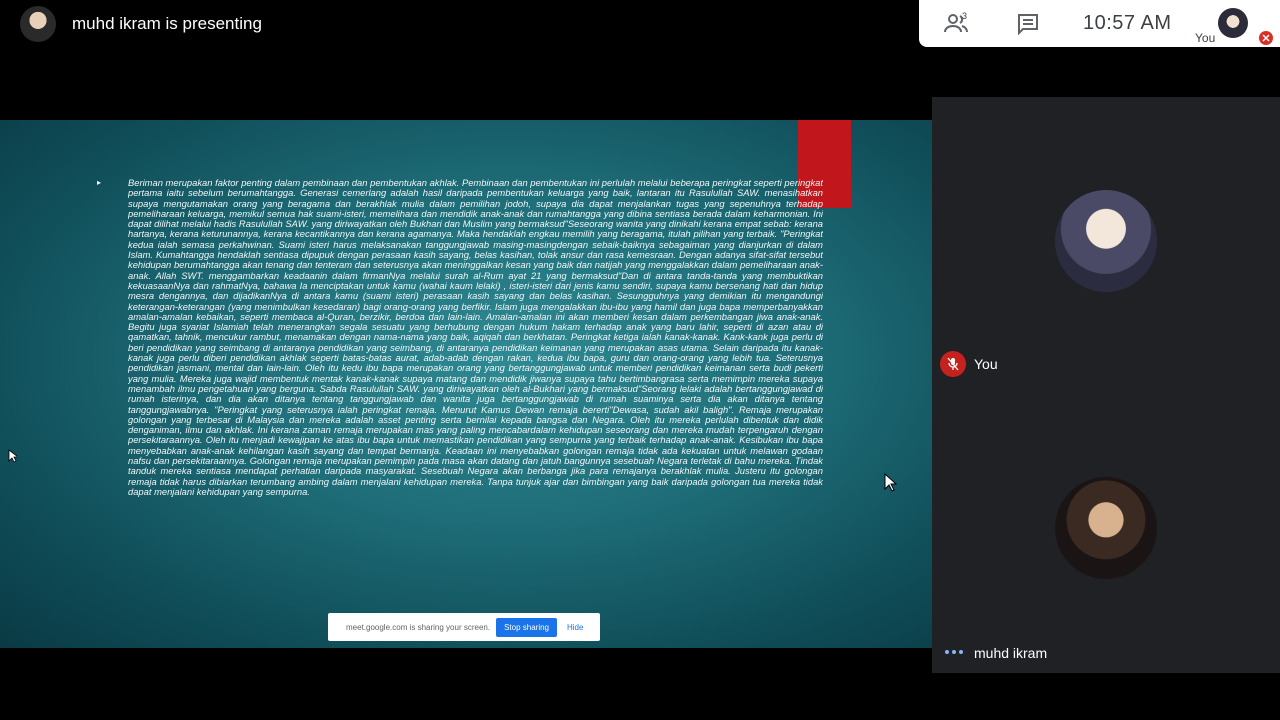  I want to click on self-tile-avatar, so click(1106, 241).